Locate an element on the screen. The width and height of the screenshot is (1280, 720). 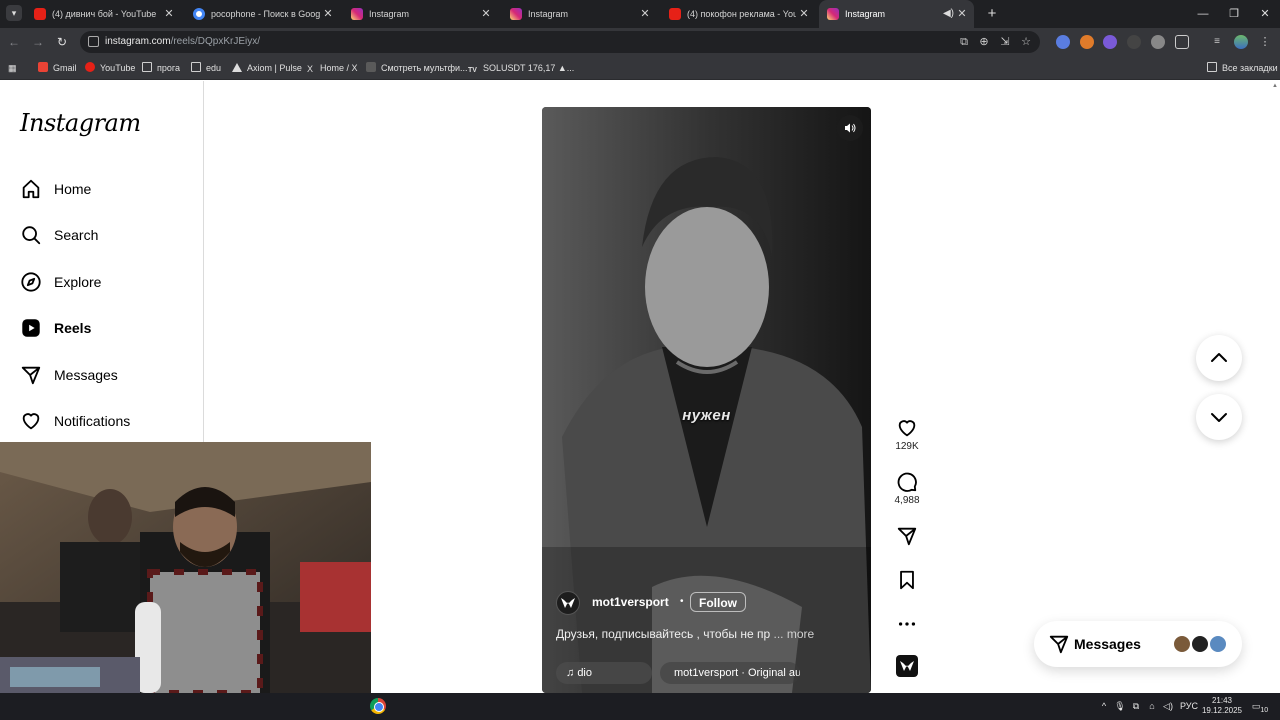
volume-icon: ◁) is located at coordinates (1168, 706).